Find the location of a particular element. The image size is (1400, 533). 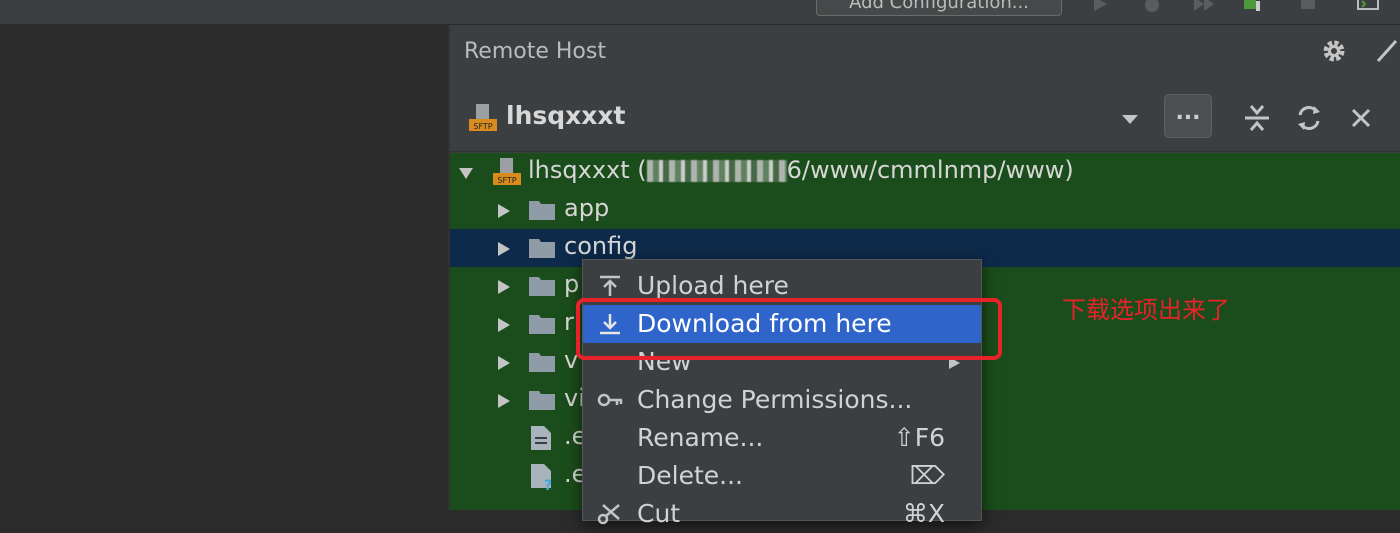

hide-panel-icon is located at coordinates (1385, 52).